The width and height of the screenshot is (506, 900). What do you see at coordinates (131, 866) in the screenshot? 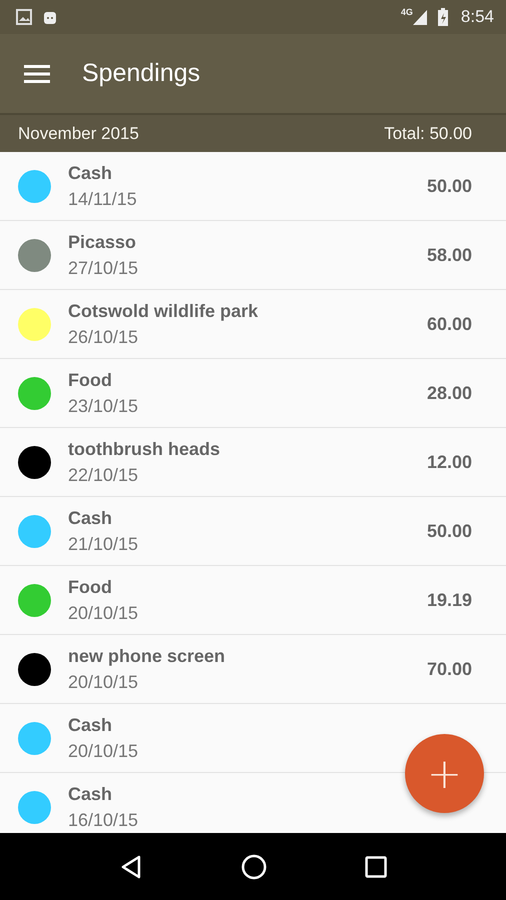
I see `back-icon` at bounding box center [131, 866].